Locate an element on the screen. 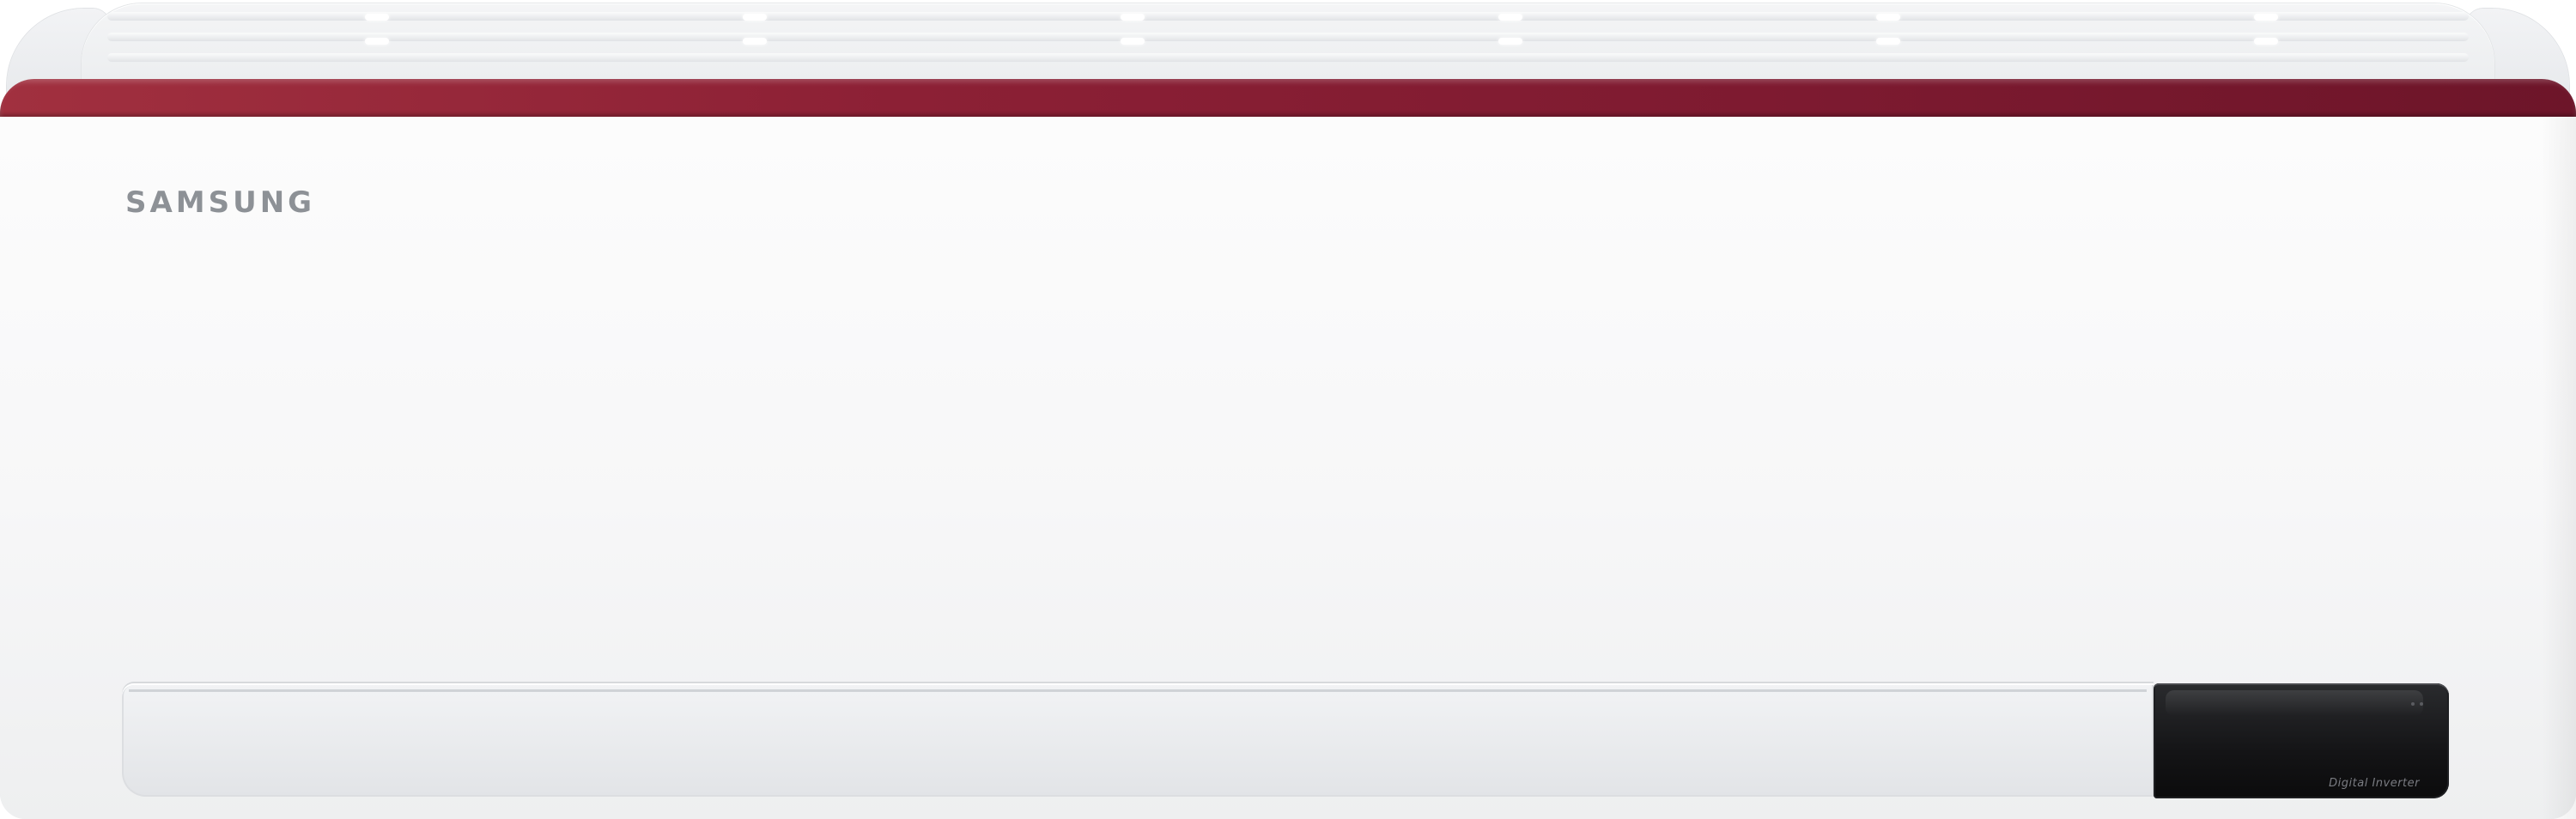 This screenshot has width=2576, height=819. burgundy-accent-band is located at coordinates (1288, 98).